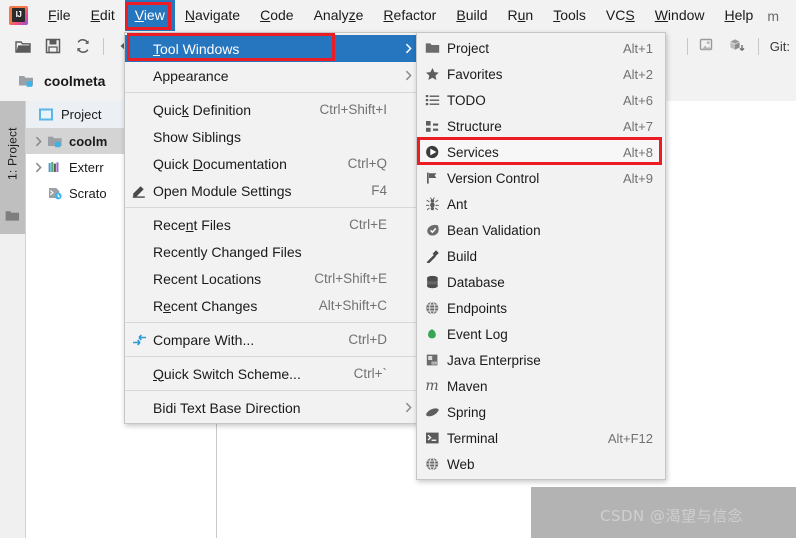  I want to click on menubar-item-label: Edit, so click(102, 15).